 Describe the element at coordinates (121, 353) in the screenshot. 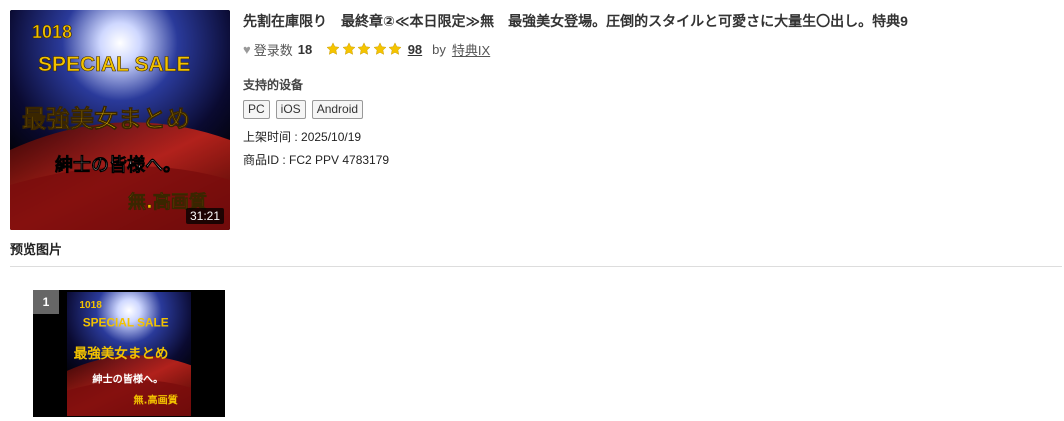

I see `preview-line3: 最強美女まとめ` at that location.